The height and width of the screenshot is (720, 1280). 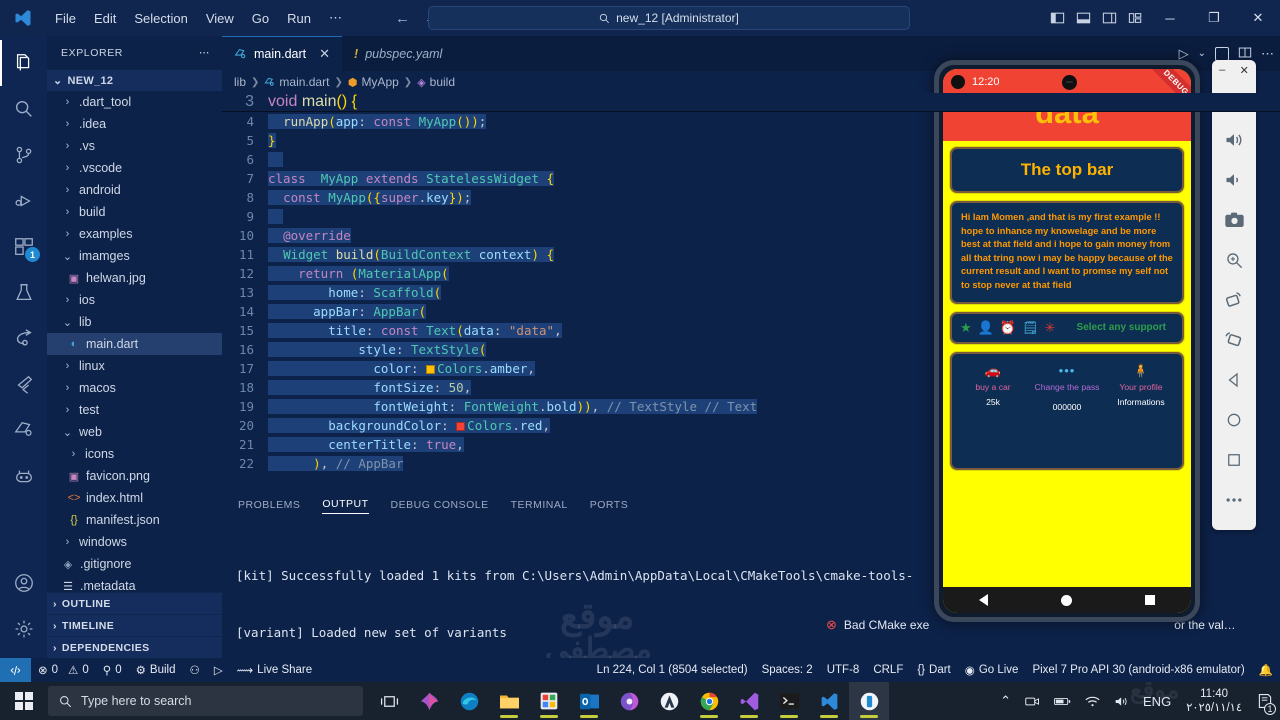 What do you see at coordinates (105, 18) in the screenshot?
I see `menu-edit: Edit` at bounding box center [105, 18].